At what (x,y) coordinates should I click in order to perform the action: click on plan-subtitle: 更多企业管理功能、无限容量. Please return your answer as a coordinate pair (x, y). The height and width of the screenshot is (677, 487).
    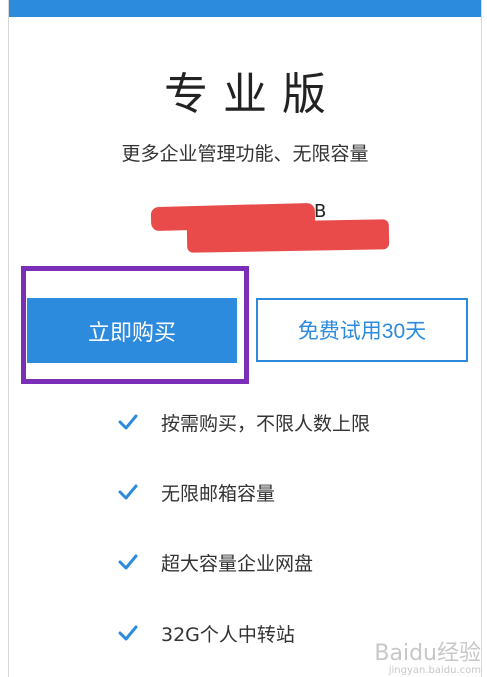
    Looking at the image, I should click on (245, 154).